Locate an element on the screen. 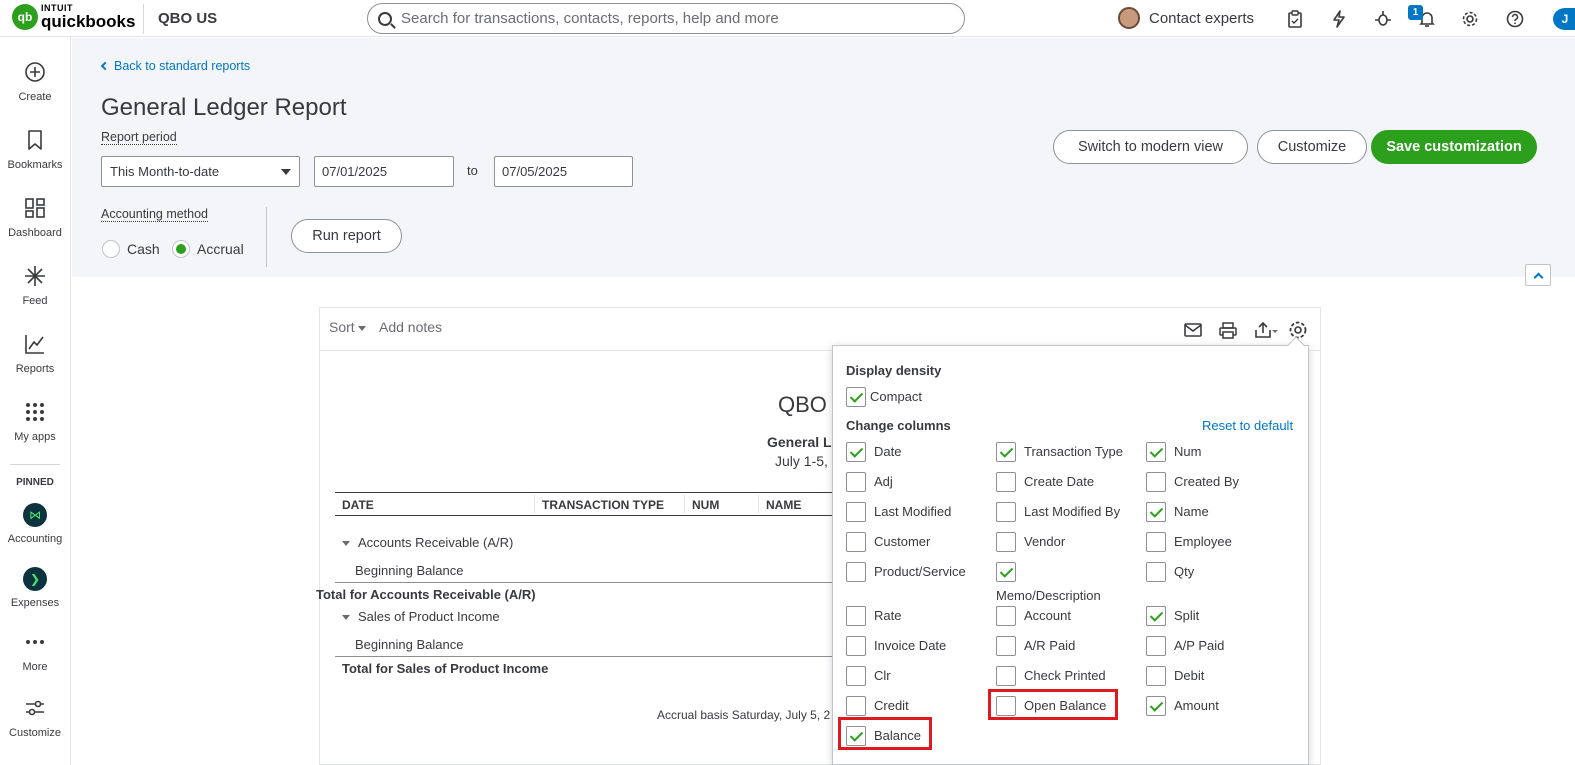  report-period-select: This Month-to-date is located at coordinates (200, 171).